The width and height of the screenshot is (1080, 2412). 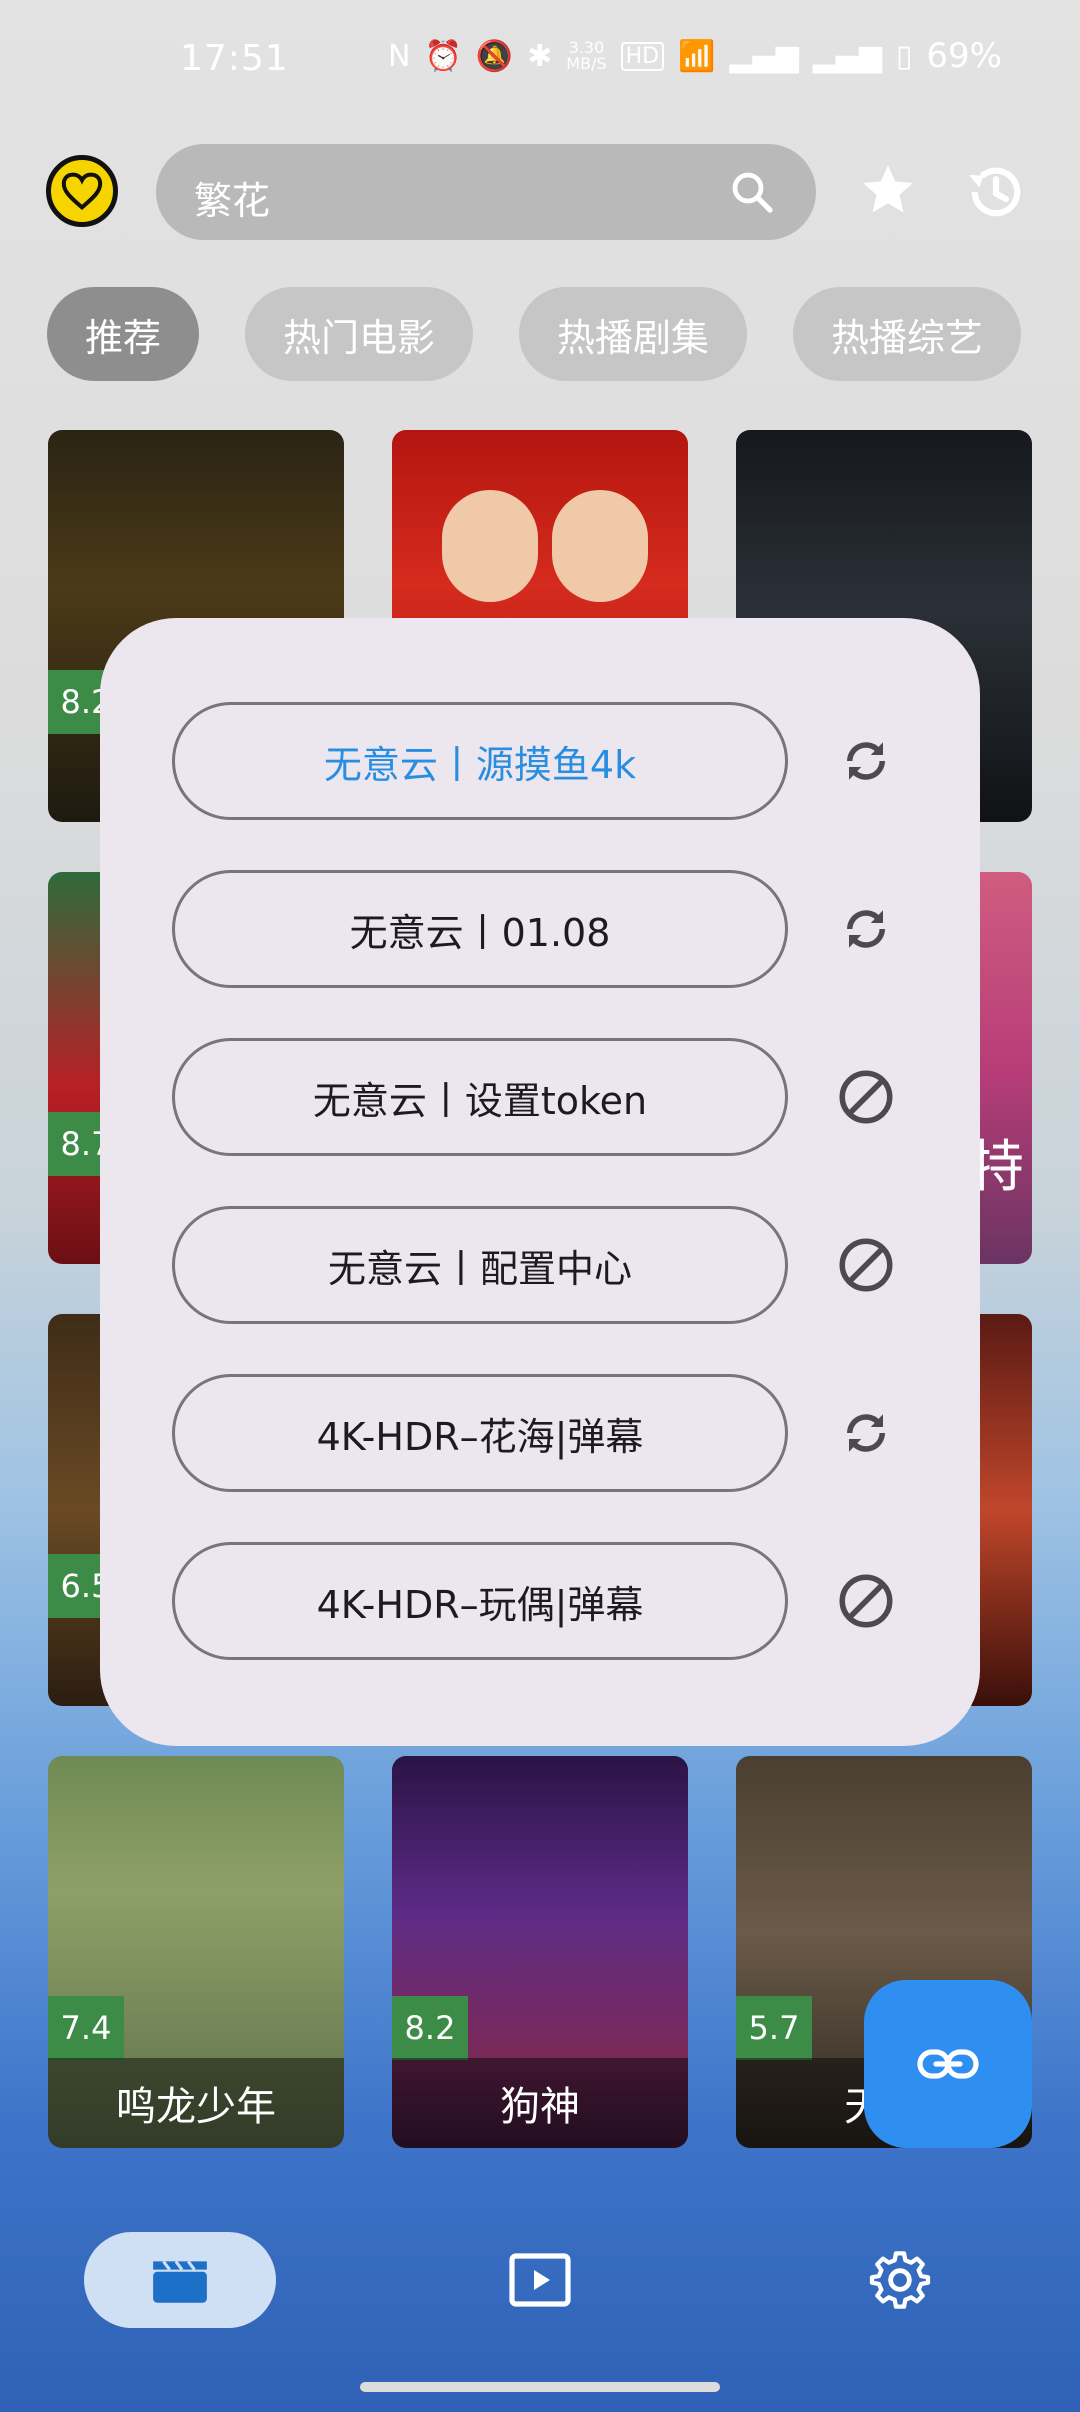 What do you see at coordinates (540, 2387) in the screenshot?
I see `gesture-bar` at bounding box center [540, 2387].